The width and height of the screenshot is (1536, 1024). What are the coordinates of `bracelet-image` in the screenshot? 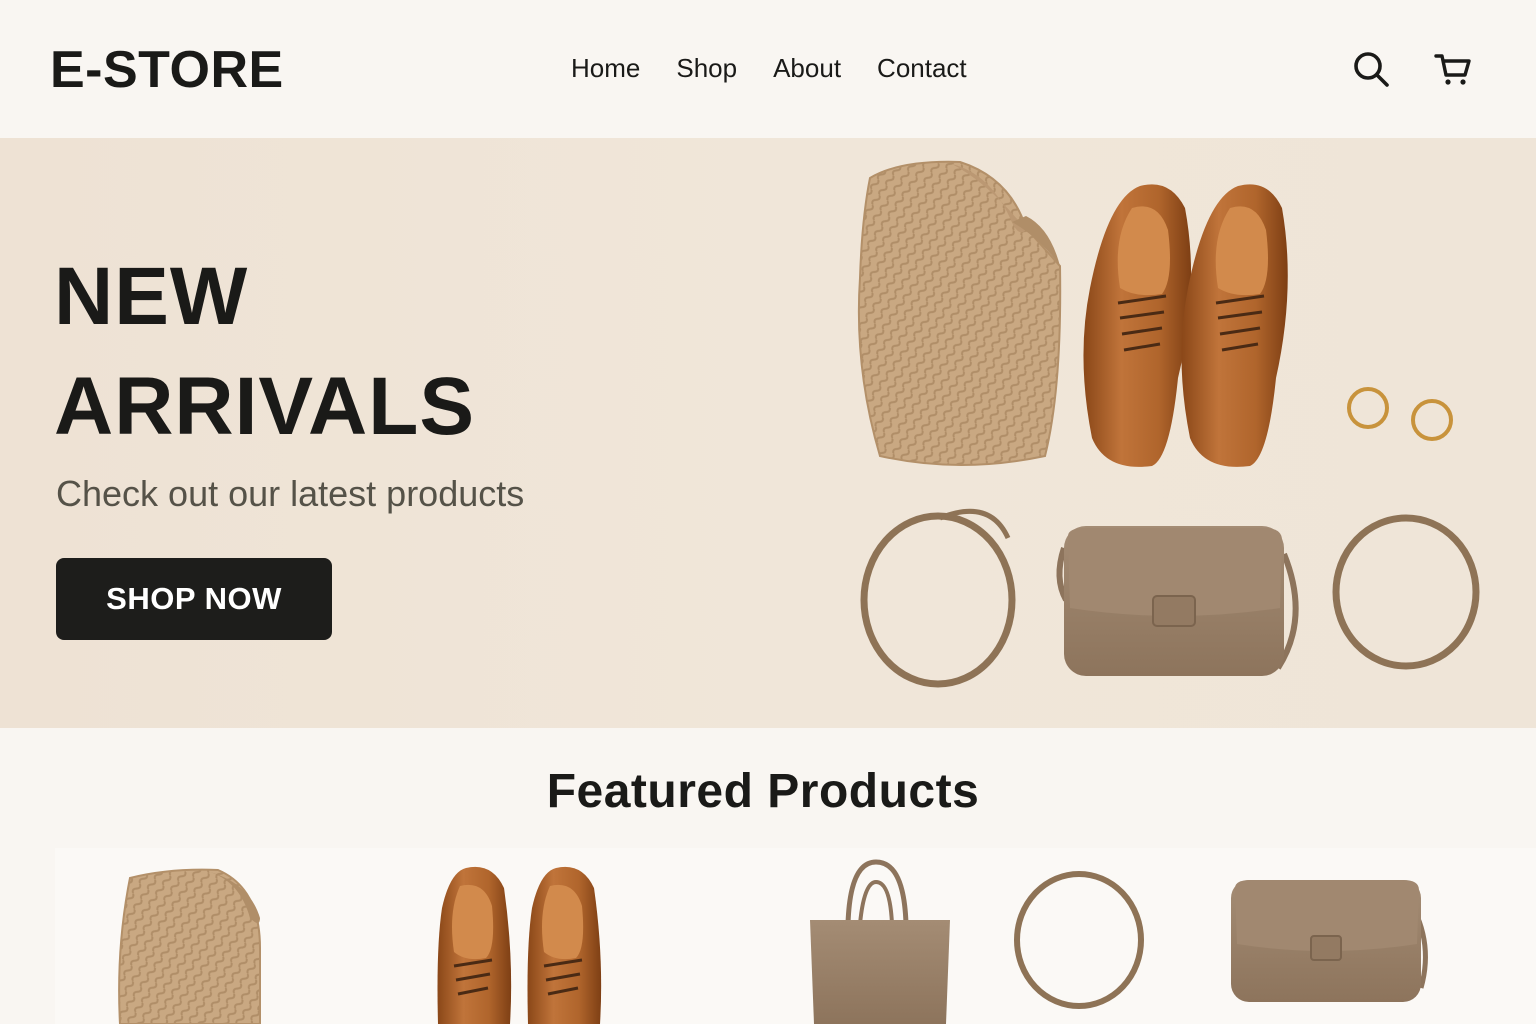 It's located at (1406, 592).